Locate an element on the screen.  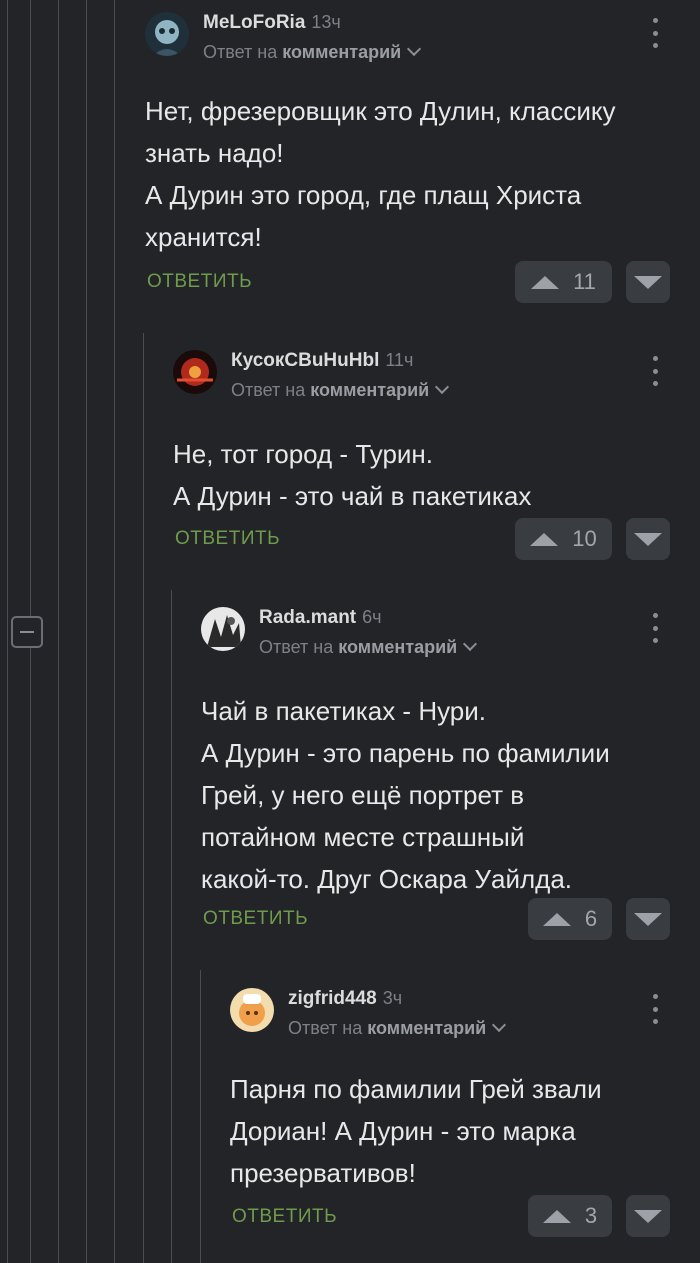
rating-count: 10 is located at coordinates (584, 538).